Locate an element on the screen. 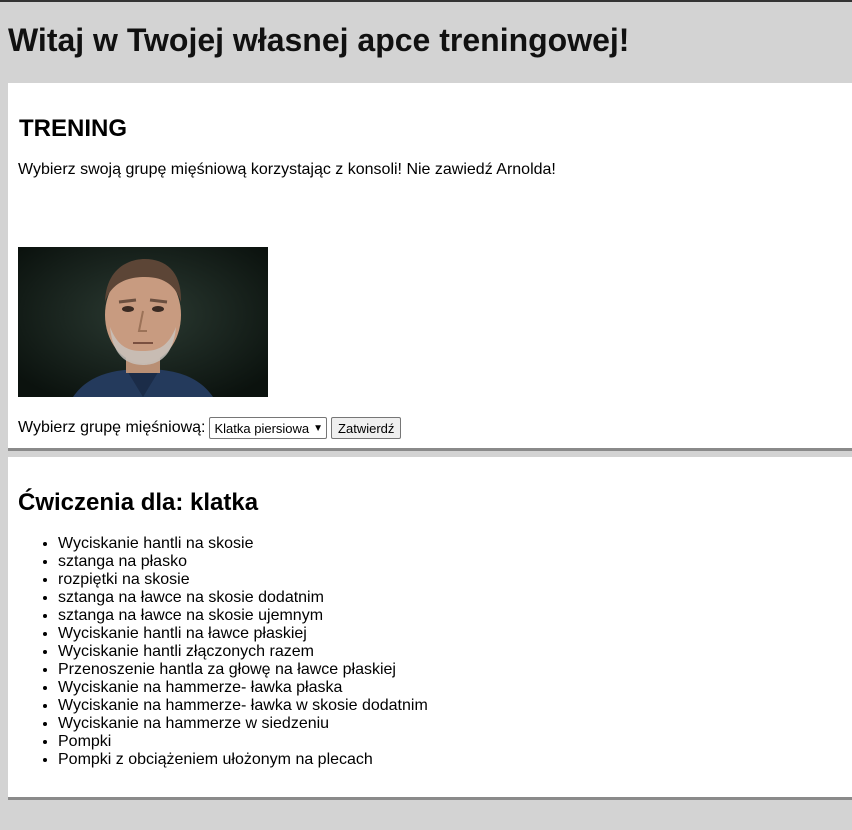  page-title: Witaj w Twojej własnej apce treningowej! is located at coordinates (319, 40).